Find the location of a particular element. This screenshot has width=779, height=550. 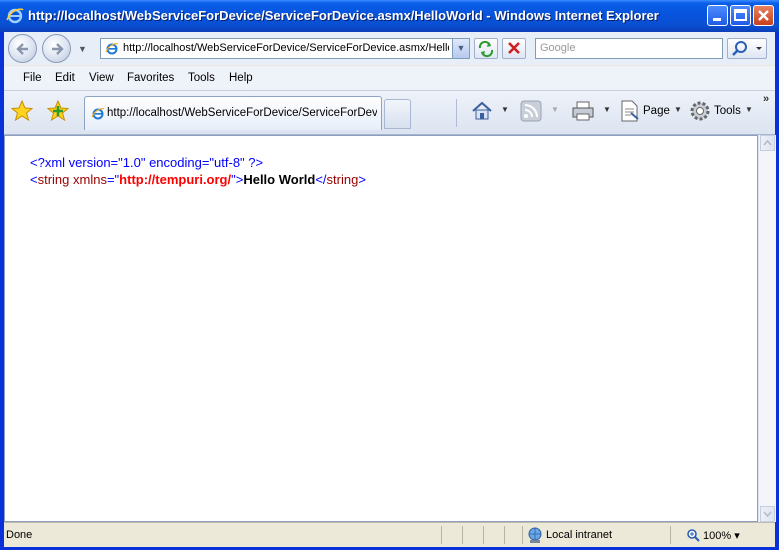

menu-bar: File Edit View Favorites Tools Help is located at coordinates (389, 78).